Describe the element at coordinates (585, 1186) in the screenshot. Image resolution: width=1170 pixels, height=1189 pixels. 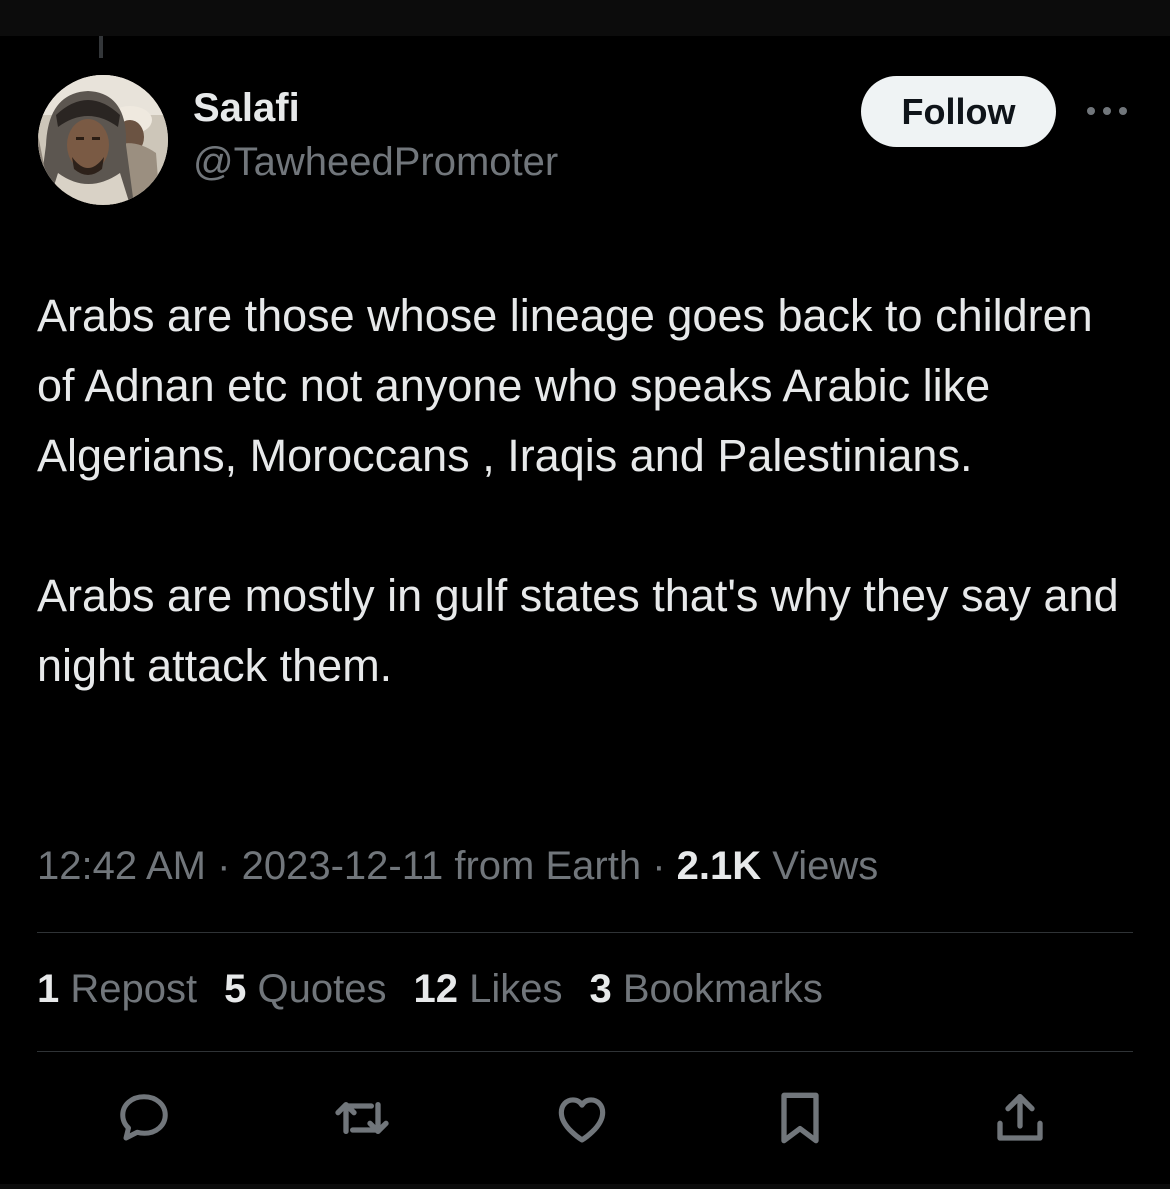
I see `bottom-strip` at that location.